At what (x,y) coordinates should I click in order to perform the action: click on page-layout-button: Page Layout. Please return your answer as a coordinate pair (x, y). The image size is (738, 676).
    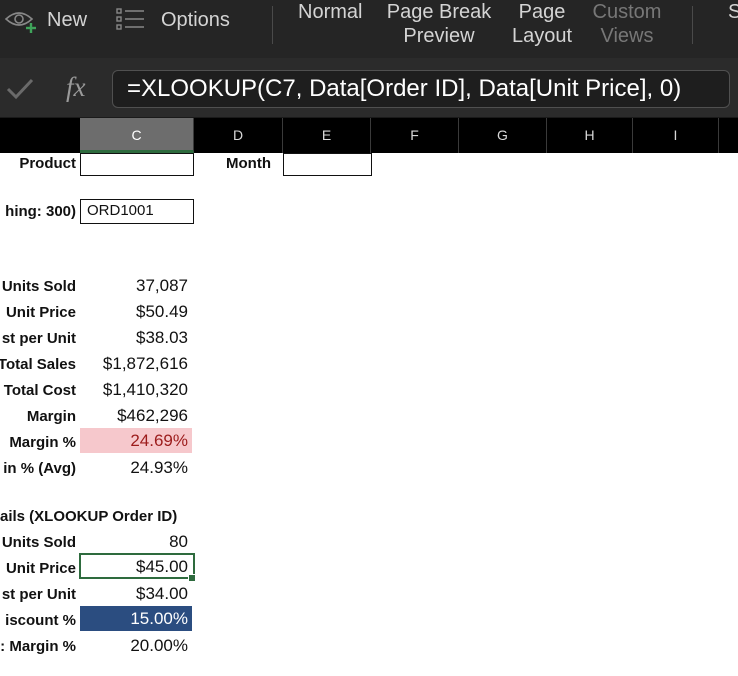
    Looking at the image, I should click on (542, 24).